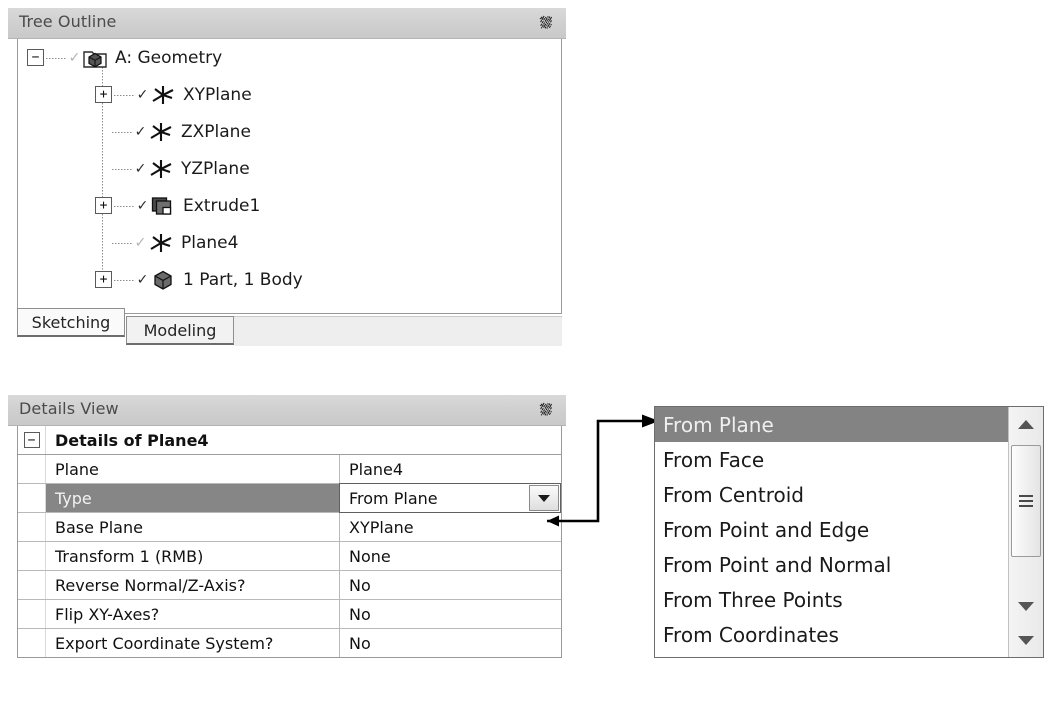 This screenshot has width=1051, height=718. I want to click on tree-item-label: XYPlane, so click(217, 94).